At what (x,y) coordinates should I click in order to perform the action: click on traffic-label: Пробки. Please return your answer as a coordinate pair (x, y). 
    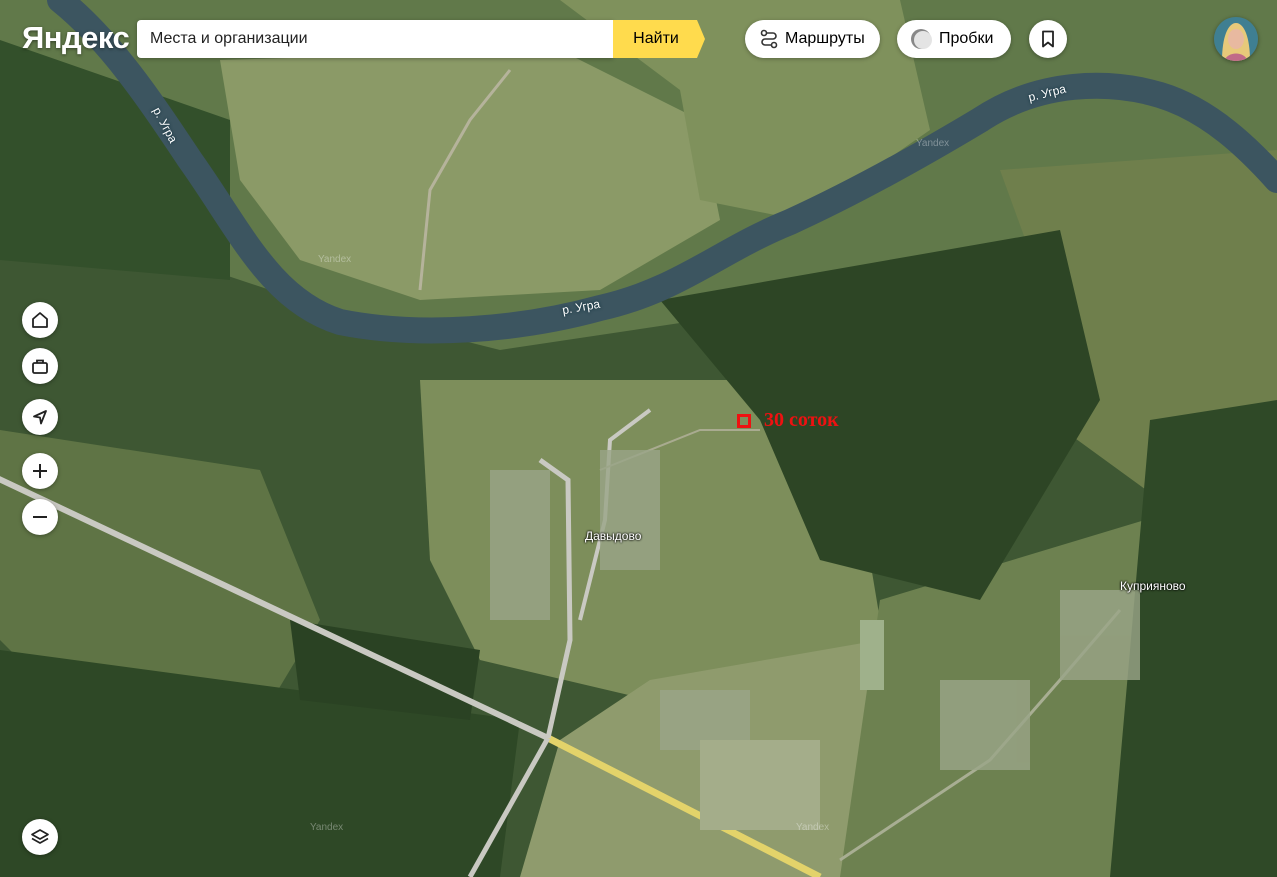
    Looking at the image, I should click on (966, 38).